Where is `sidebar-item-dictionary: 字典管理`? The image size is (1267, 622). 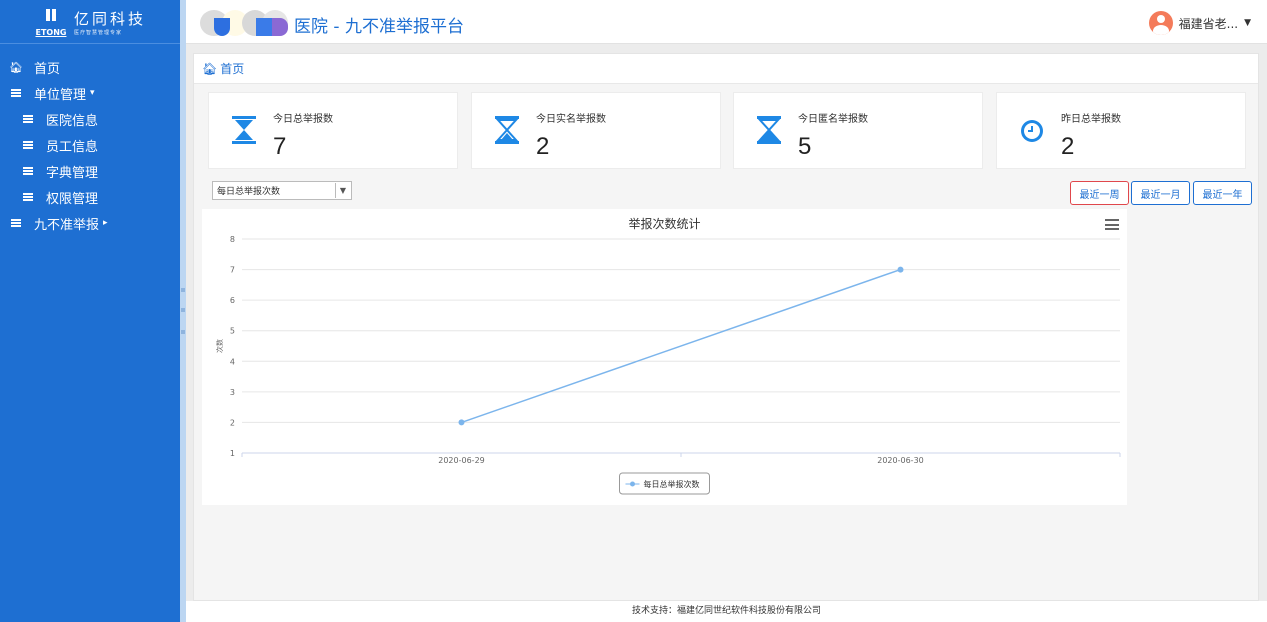
sidebar-item-dictionary: 字典管理 is located at coordinates (90, 171).